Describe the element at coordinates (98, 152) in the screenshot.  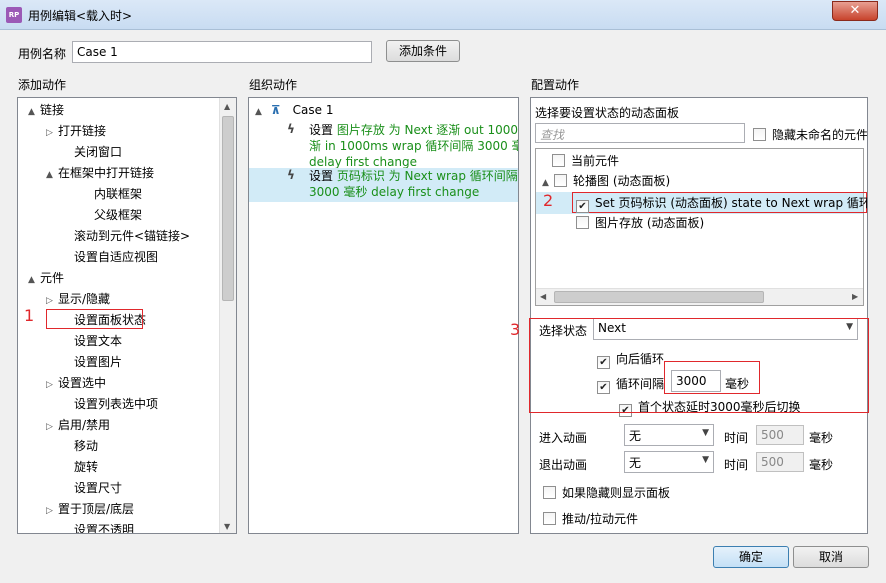
I see `tree-item-label: 关闭窗口` at that location.